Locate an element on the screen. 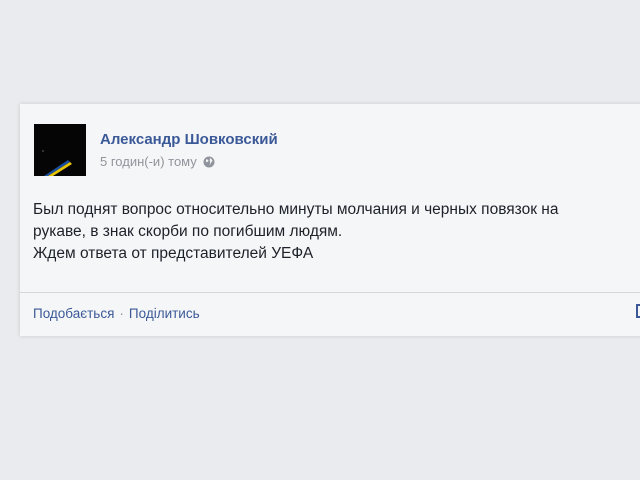  post-meta: 5 годин(-и) тому is located at coordinates (157, 161).